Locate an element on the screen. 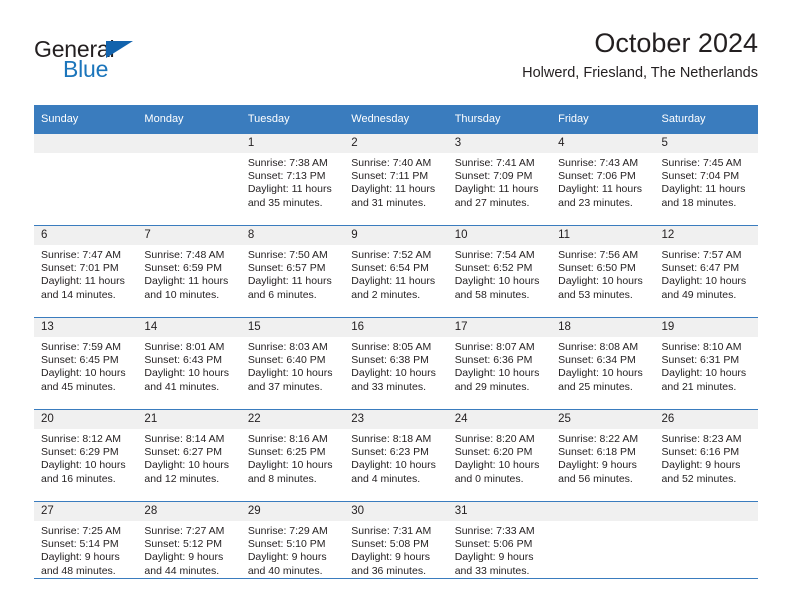 The height and width of the screenshot is (612, 792). weekday-header-monday: Monday is located at coordinates (189, 119).